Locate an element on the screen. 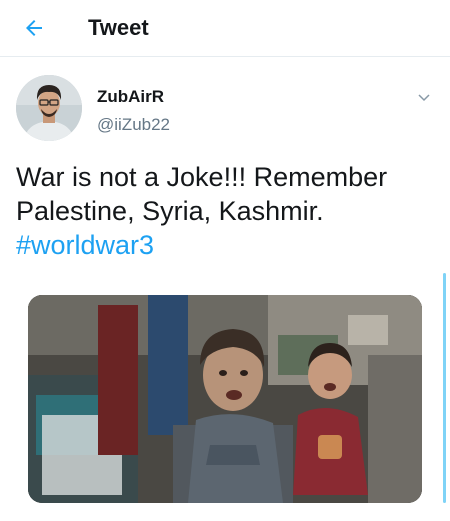 Image resolution: width=450 pixels, height=521 pixels. arrow-left-icon is located at coordinates (34, 28).